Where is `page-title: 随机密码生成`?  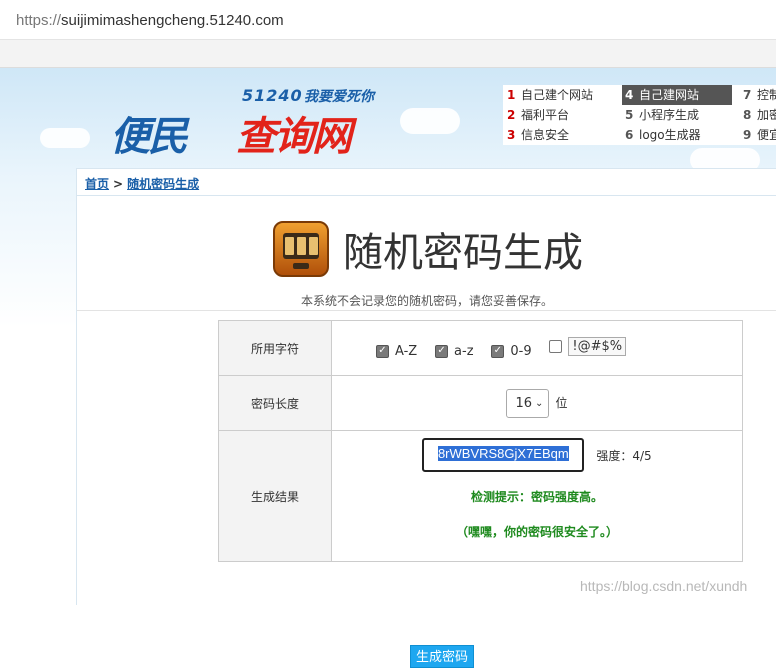 page-title: 随机密码生成 is located at coordinates (463, 253).